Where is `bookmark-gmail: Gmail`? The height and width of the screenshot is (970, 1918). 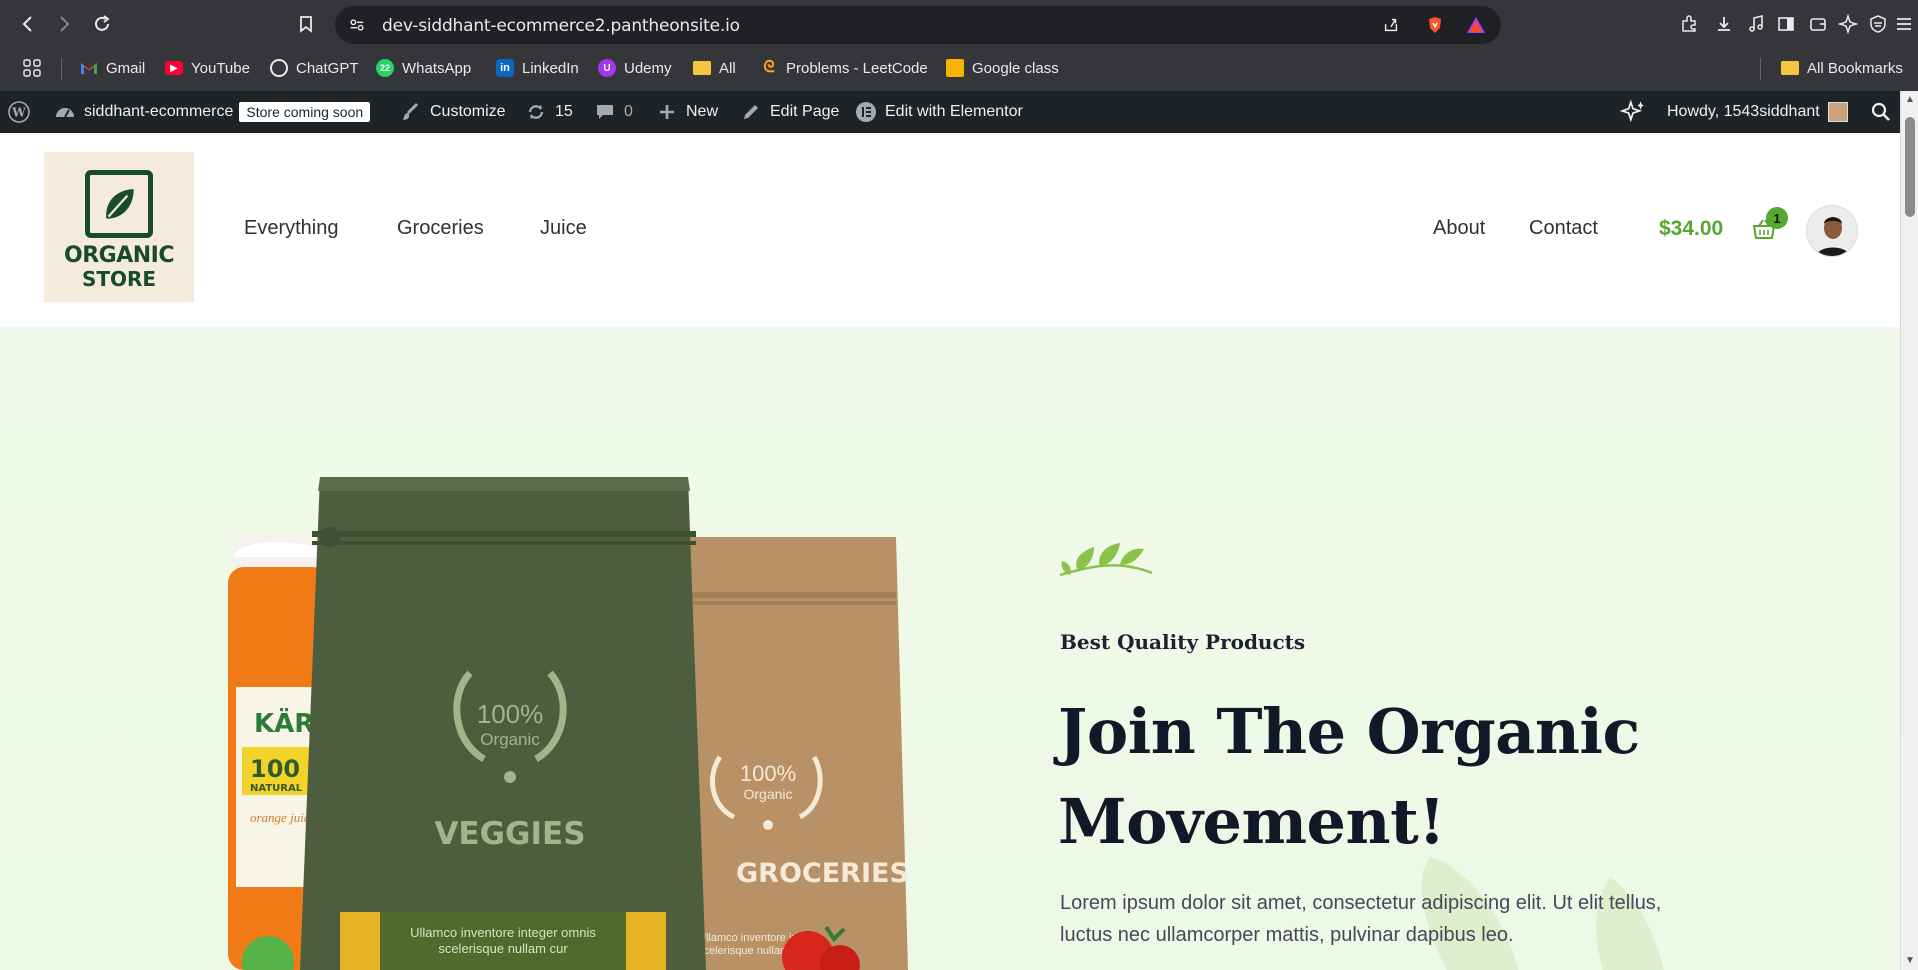 bookmark-gmail: Gmail is located at coordinates (112, 68).